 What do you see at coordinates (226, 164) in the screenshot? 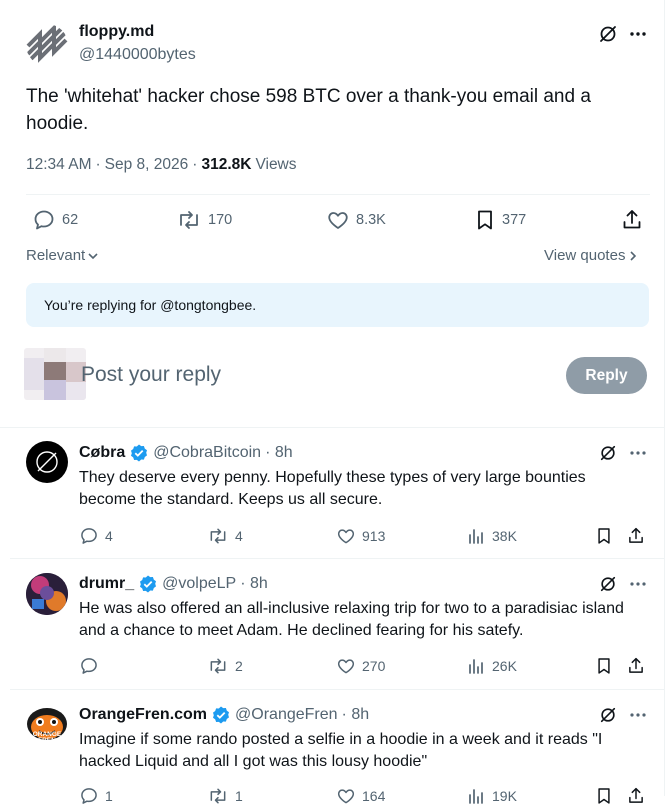
I see `views-count: 312.8K` at bounding box center [226, 164].